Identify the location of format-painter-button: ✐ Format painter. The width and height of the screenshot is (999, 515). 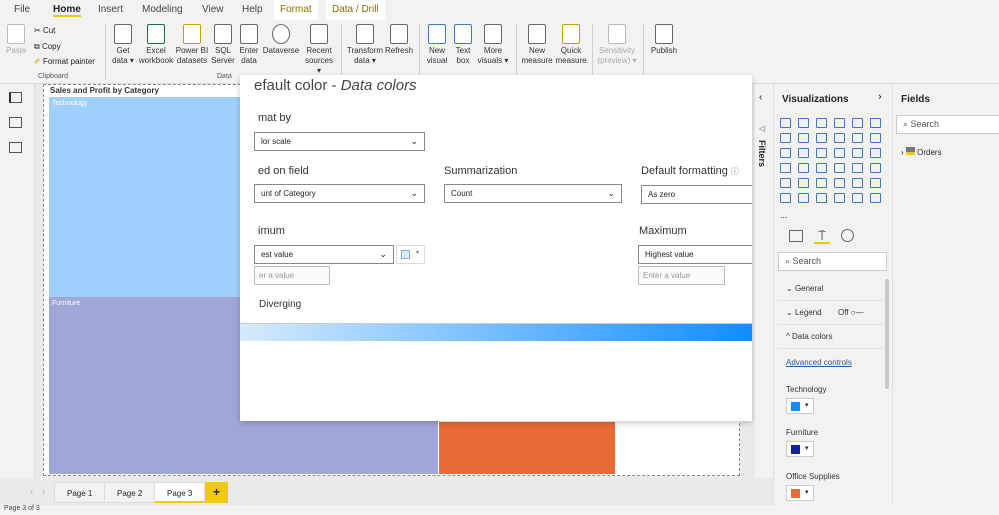
(64, 61).